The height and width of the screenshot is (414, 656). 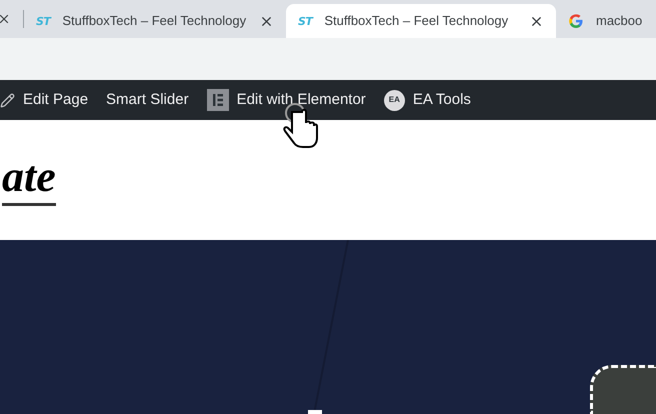 What do you see at coordinates (286, 100) in the screenshot?
I see `admin-bar-item: Edit with Elementor` at bounding box center [286, 100].